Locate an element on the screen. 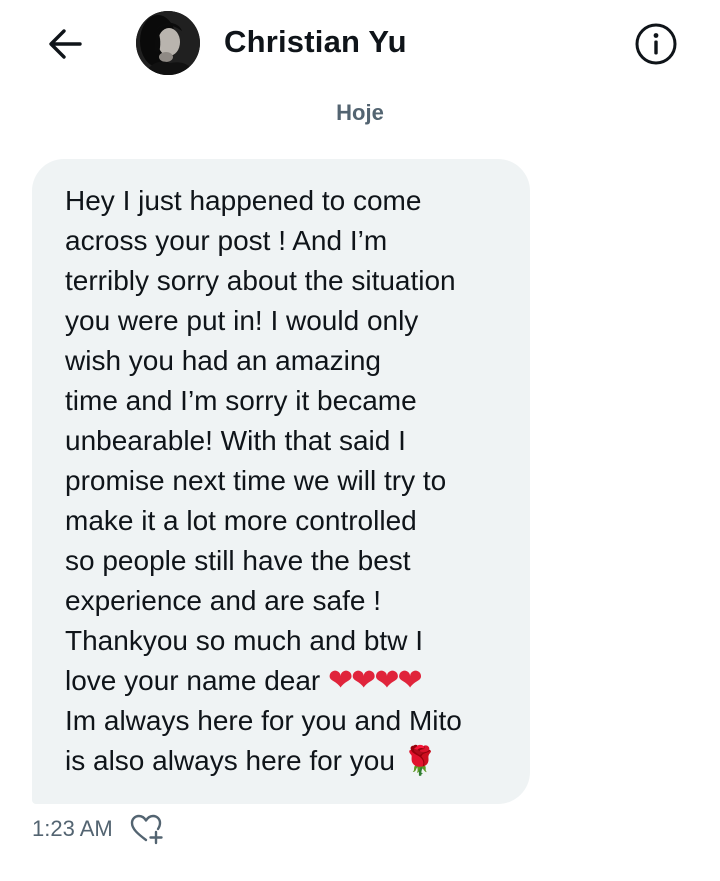  arrow-left-icon is located at coordinates (65, 44).